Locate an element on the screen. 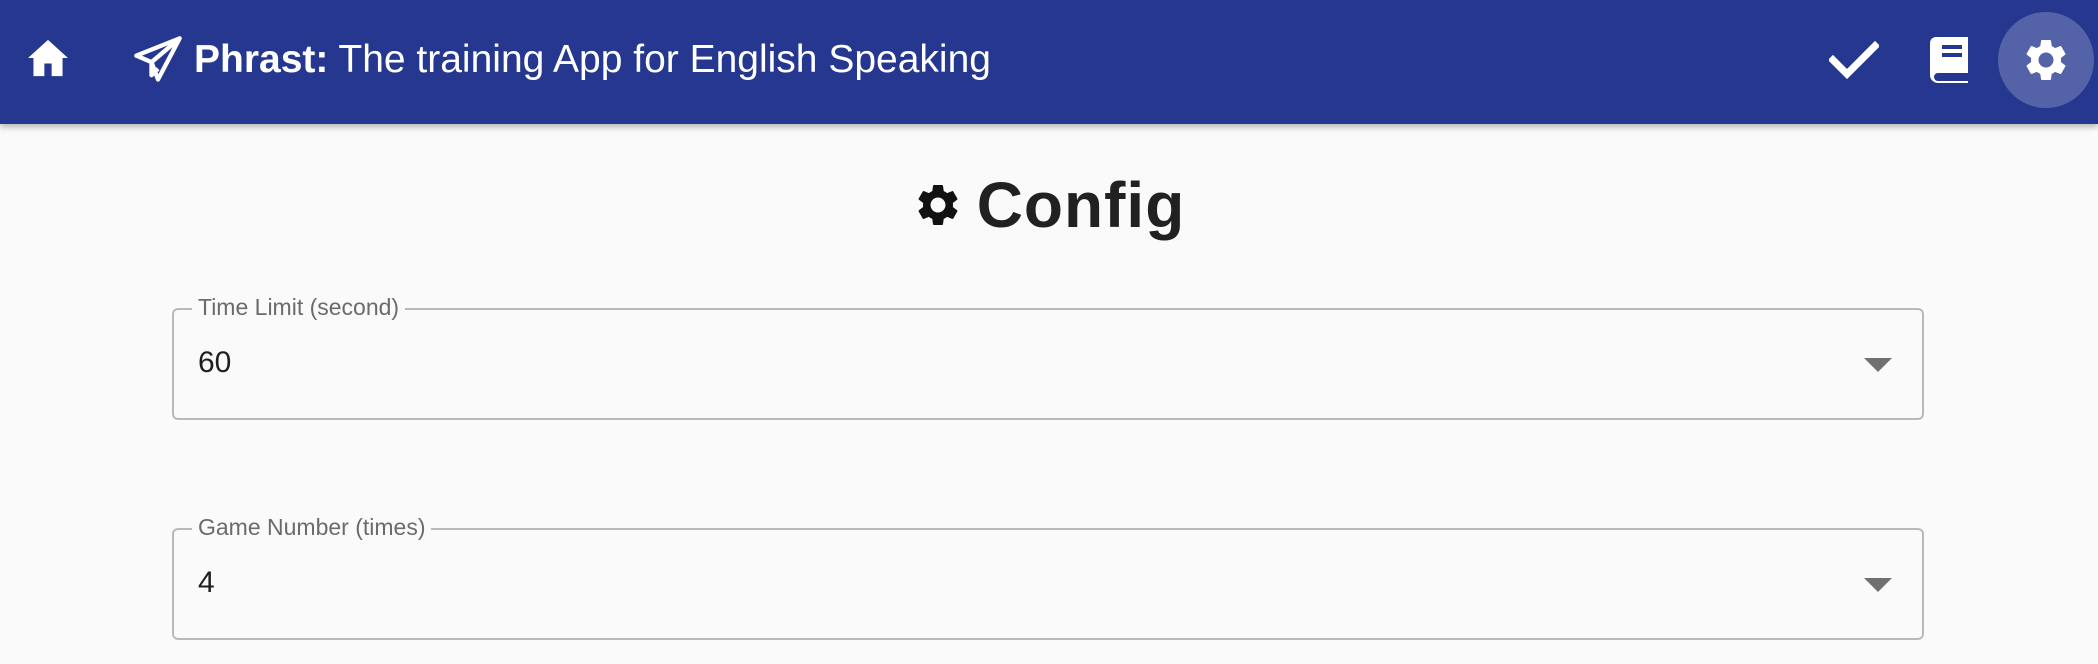 This screenshot has height=664, width=2098. check-button is located at coordinates (1854, 60).